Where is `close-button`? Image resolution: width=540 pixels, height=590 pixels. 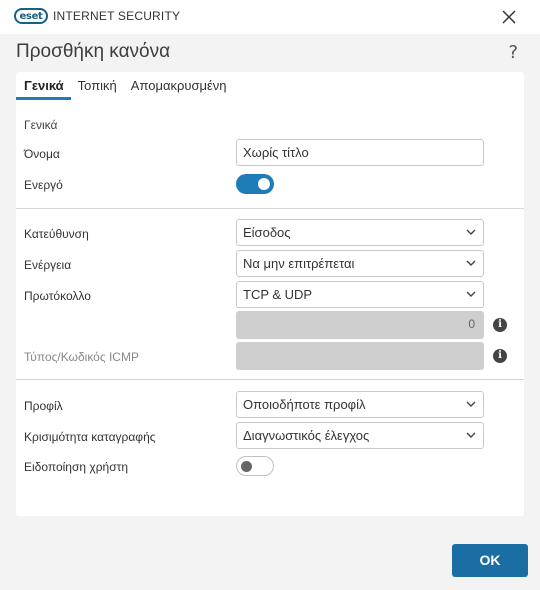 close-button is located at coordinates (509, 17).